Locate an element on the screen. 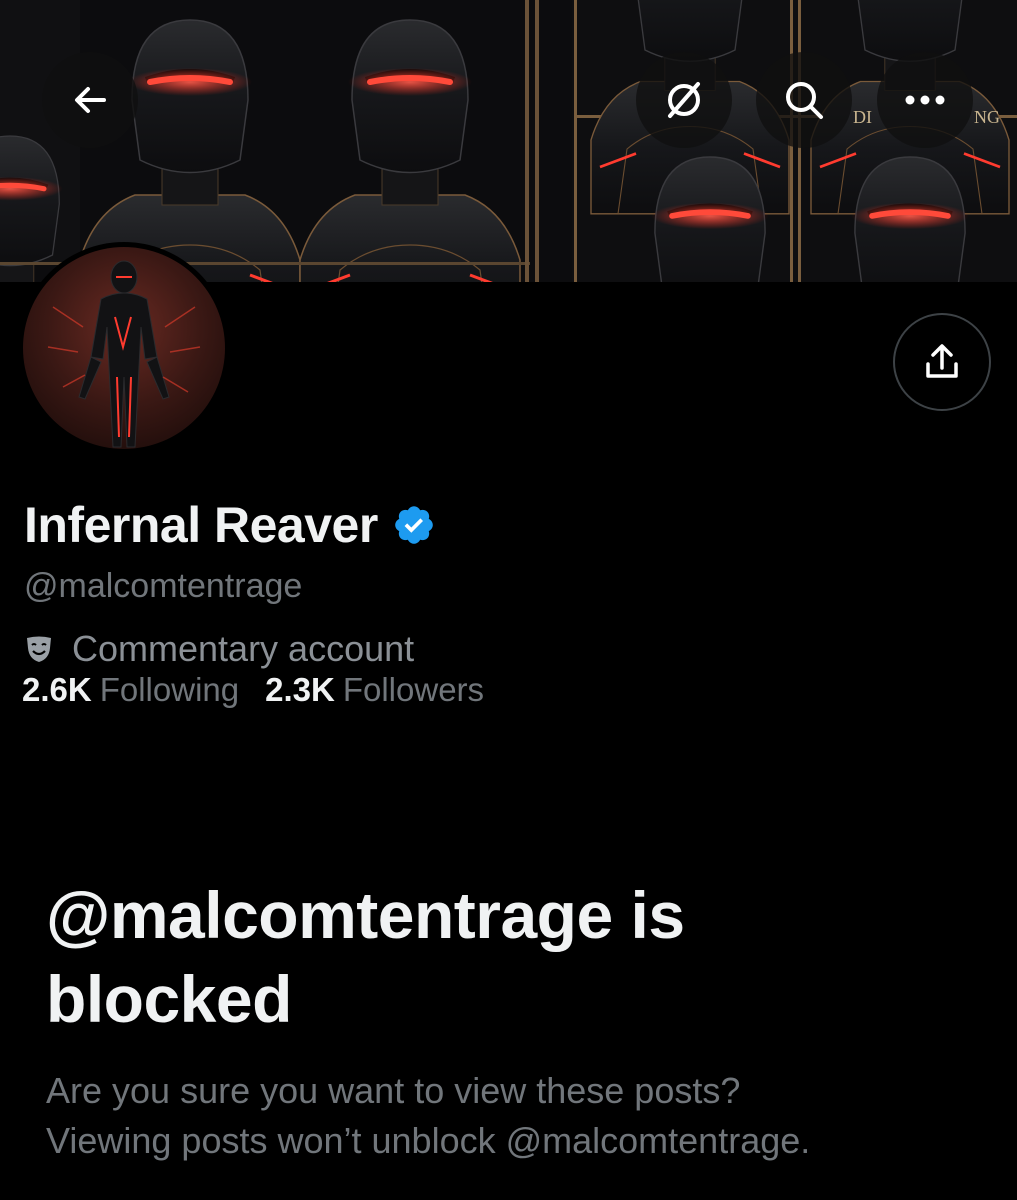  profile-avatar is located at coordinates (124, 348).